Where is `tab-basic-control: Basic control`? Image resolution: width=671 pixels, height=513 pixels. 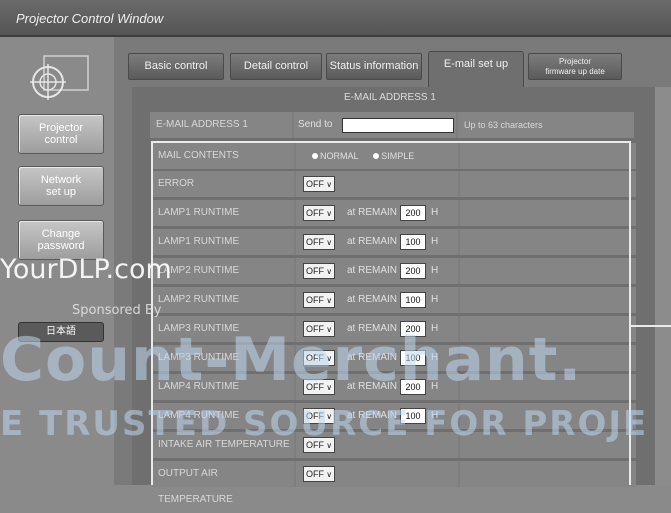
tab-basic-control: Basic control is located at coordinates (176, 66).